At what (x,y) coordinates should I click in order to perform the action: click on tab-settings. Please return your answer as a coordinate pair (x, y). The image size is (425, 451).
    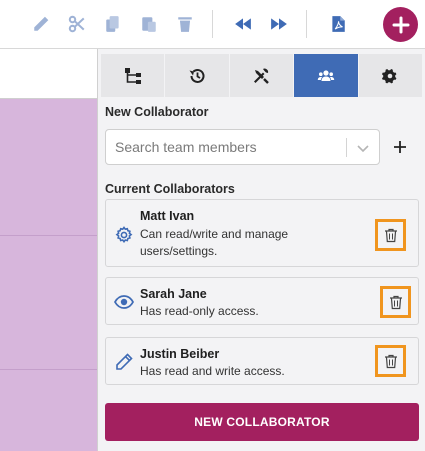
    Looking at the image, I should click on (390, 75).